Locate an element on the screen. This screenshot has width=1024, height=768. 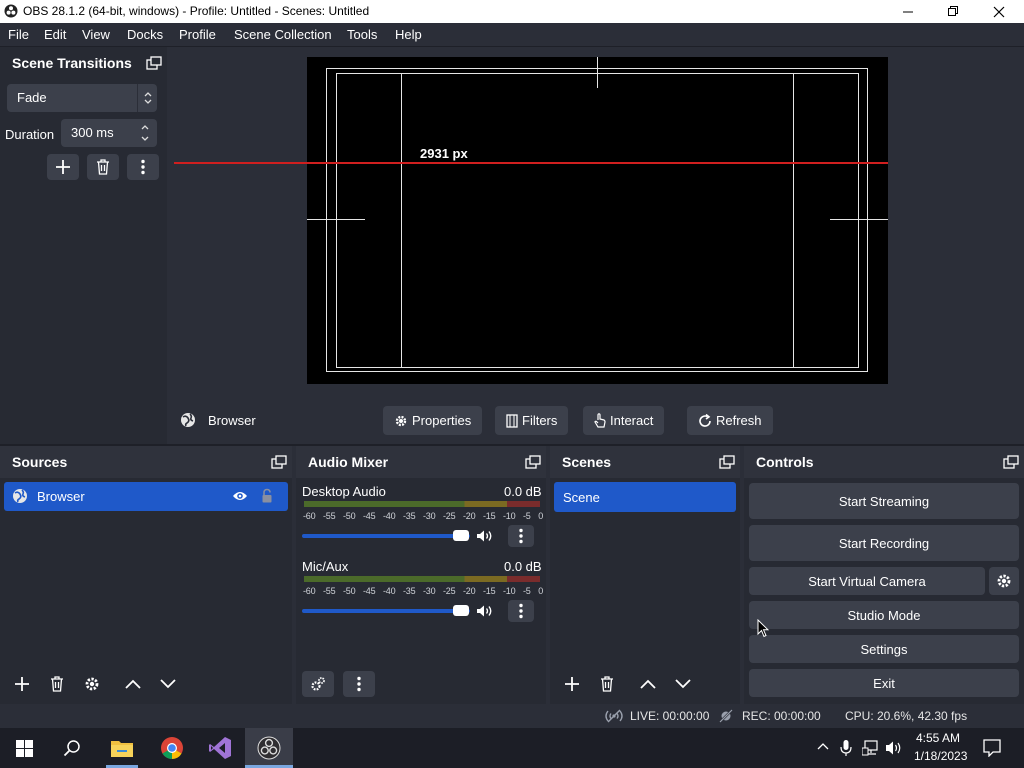
add-scene-button is located at coordinates (572, 684).